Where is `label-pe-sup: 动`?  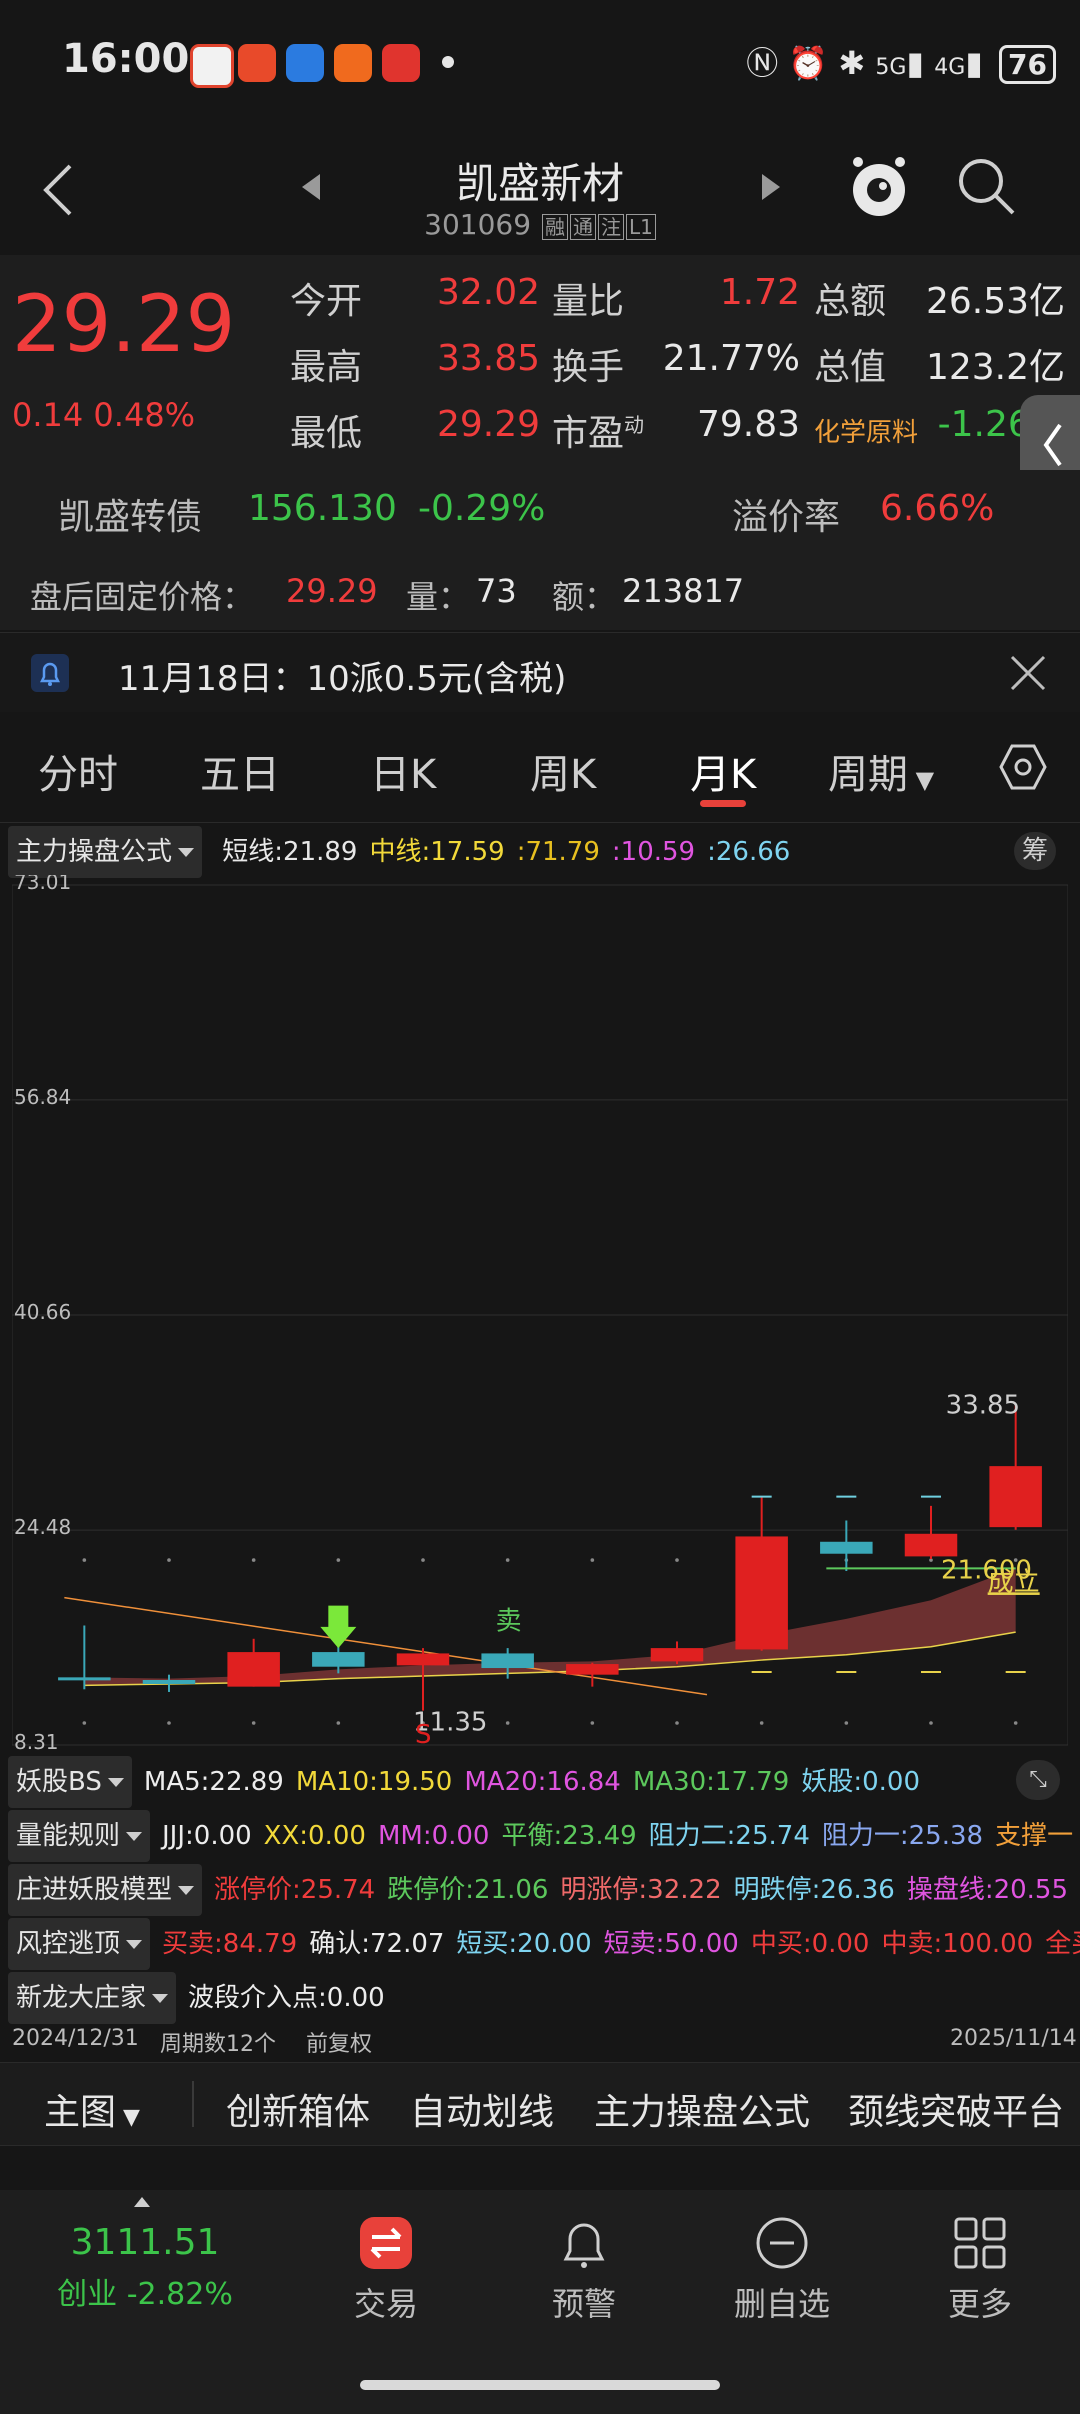
label-pe-sup: 动 is located at coordinates (634, 425).